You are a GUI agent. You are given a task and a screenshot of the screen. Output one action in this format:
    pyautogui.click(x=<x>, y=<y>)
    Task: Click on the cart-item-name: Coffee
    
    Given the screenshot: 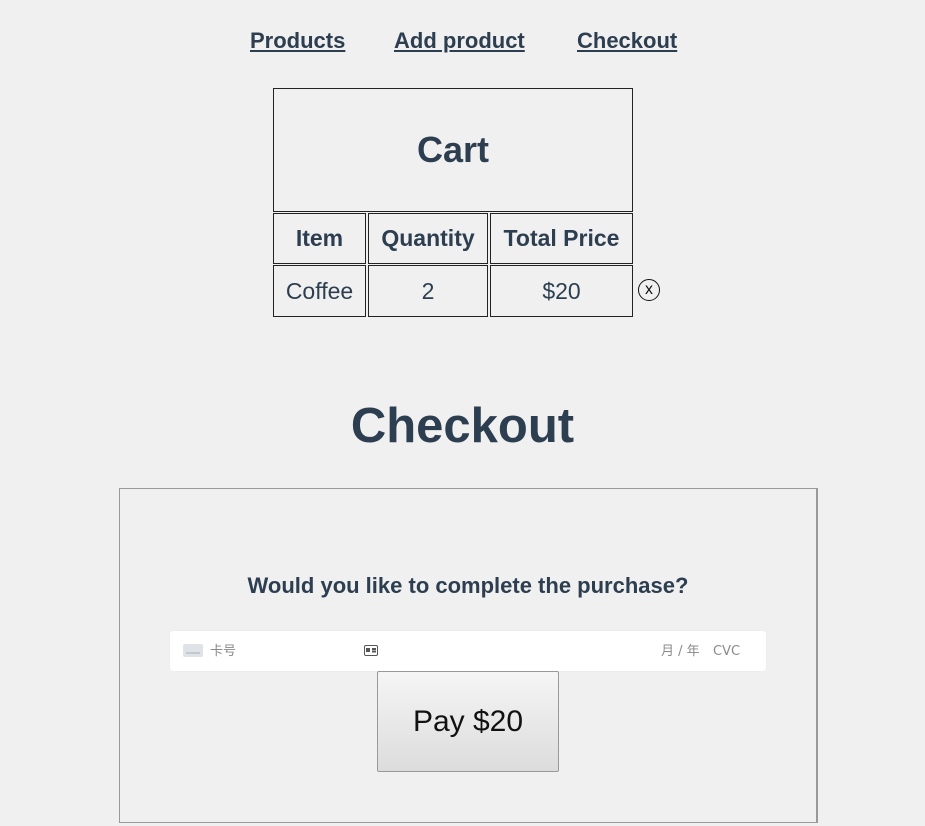 What is the action you would take?
    pyautogui.click(x=319, y=291)
    